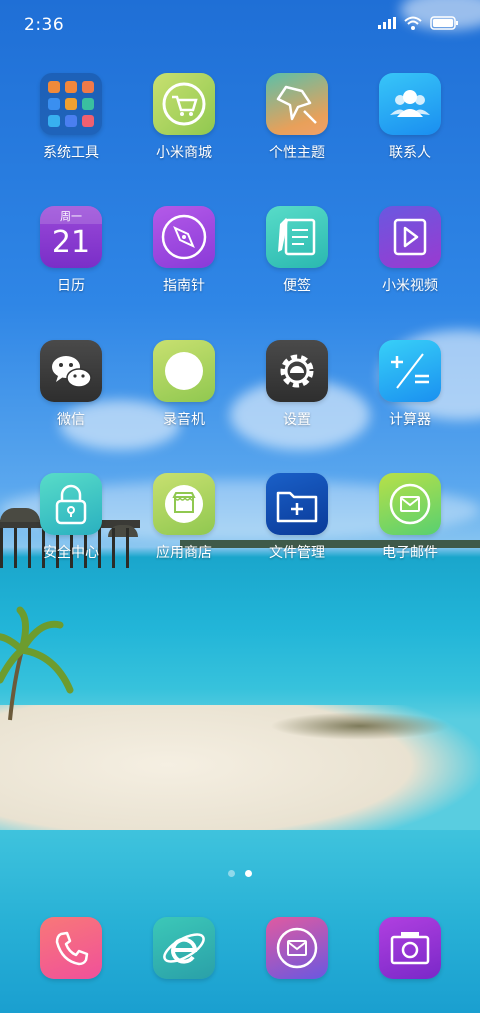 The width and height of the screenshot is (480, 1013). What do you see at coordinates (387, 23) in the screenshot?
I see `signal-bars-icon` at bounding box center [387, 23].